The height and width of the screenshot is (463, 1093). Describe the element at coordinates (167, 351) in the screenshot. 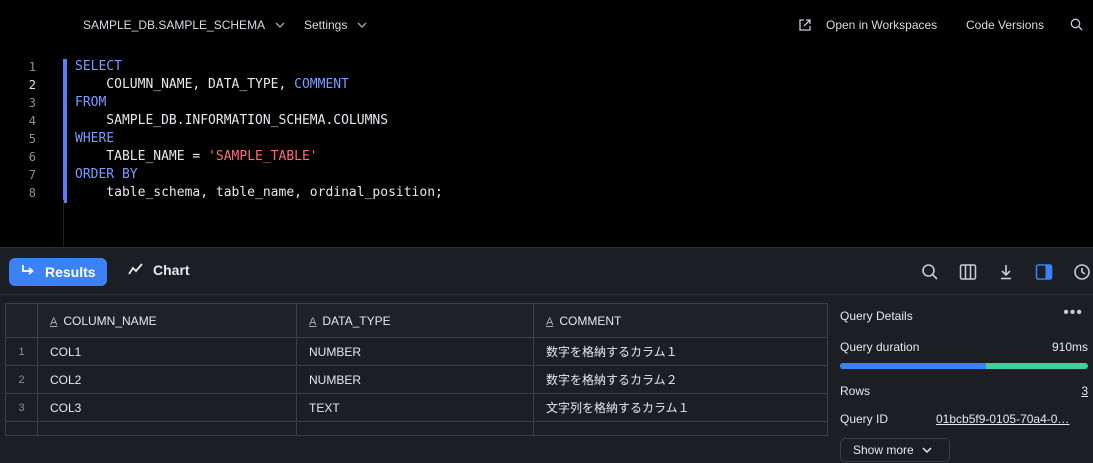

I see `cell-column-name: COL1` at that location.